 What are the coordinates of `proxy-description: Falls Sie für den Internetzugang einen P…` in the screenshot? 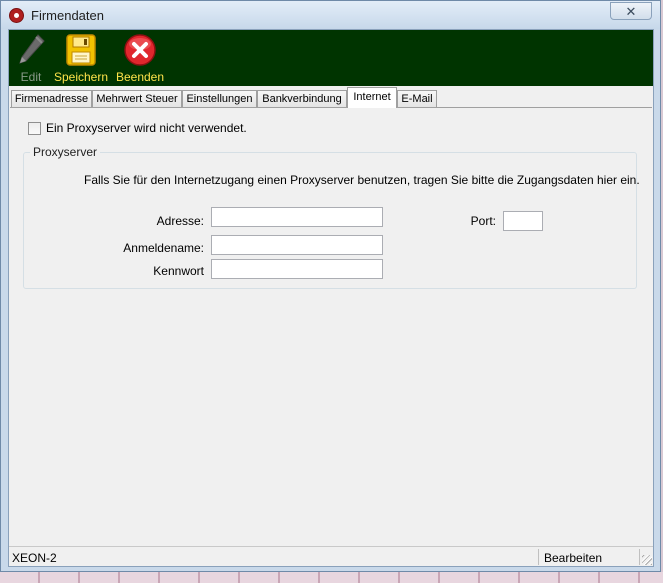 It's located at (362, 180).